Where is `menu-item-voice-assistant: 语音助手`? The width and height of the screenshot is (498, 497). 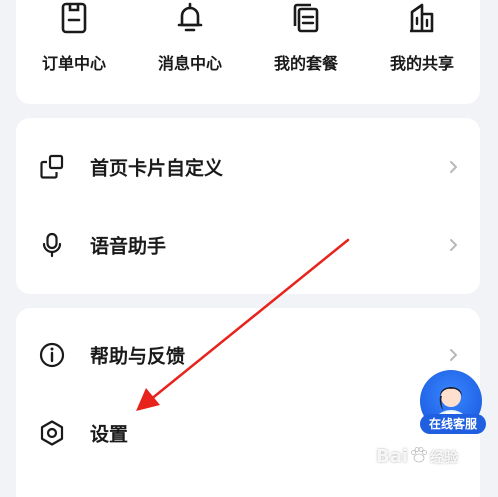 menu-item-voice-assistant: 语音助手 is located at coordinates (248, 245).